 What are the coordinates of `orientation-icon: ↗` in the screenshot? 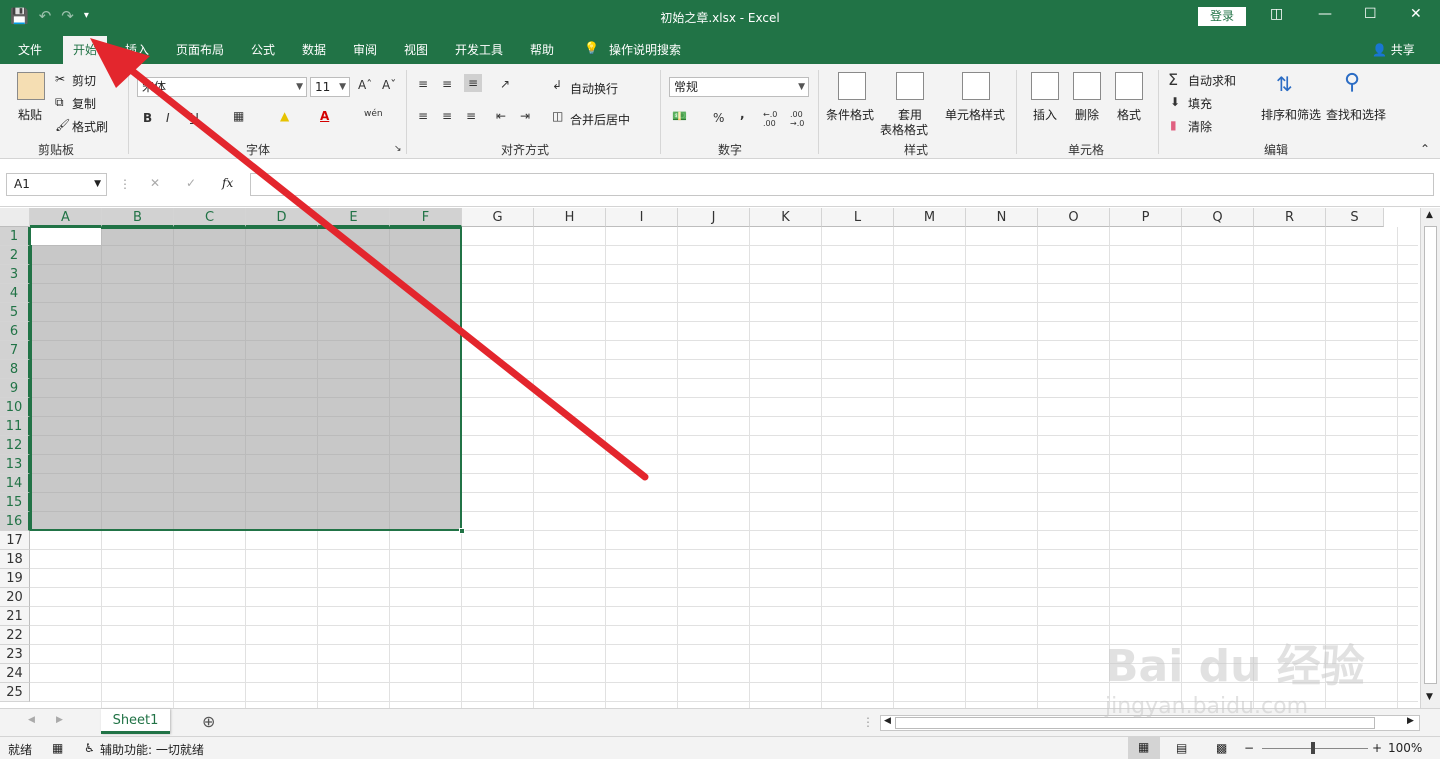 It's located at (505, 84).